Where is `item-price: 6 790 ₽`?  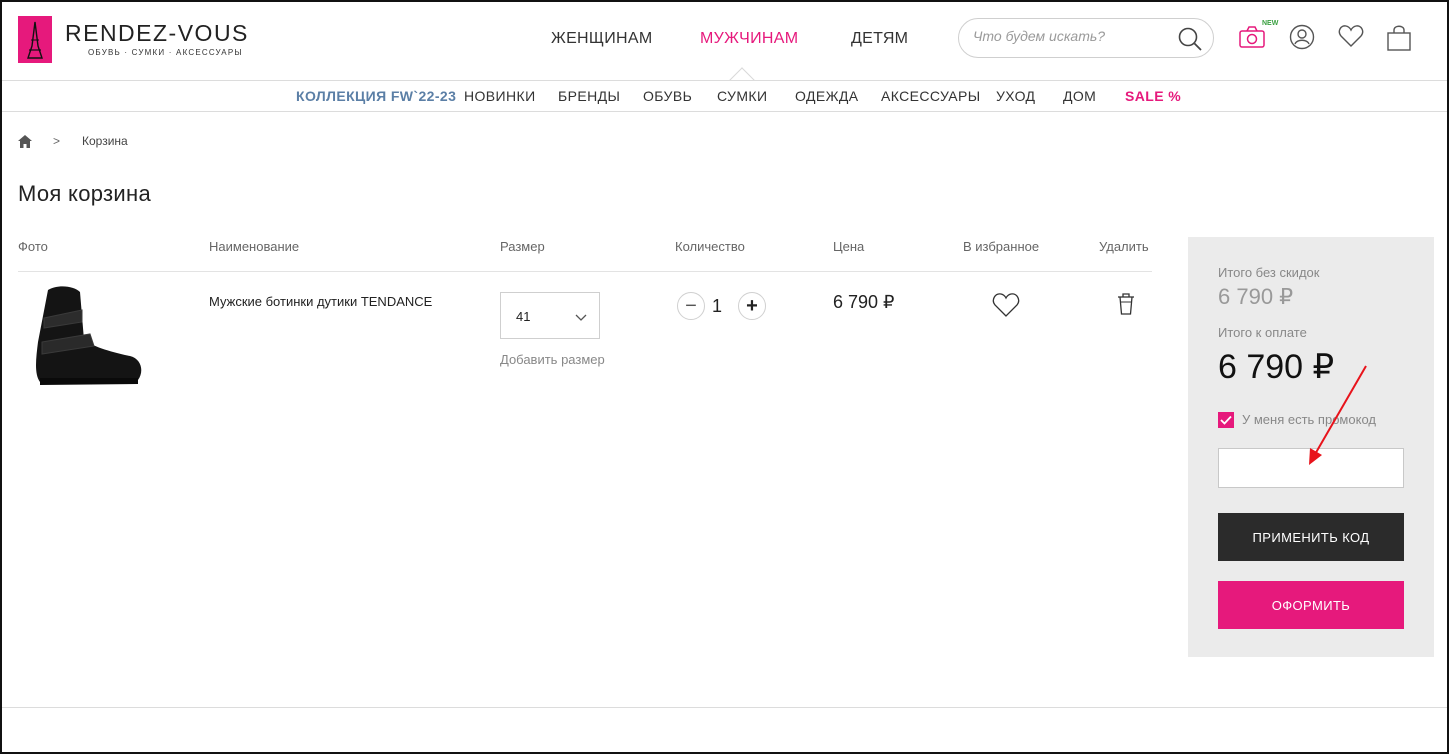 item-price: 6 790 ₽ is located at coordinates (864, 302).